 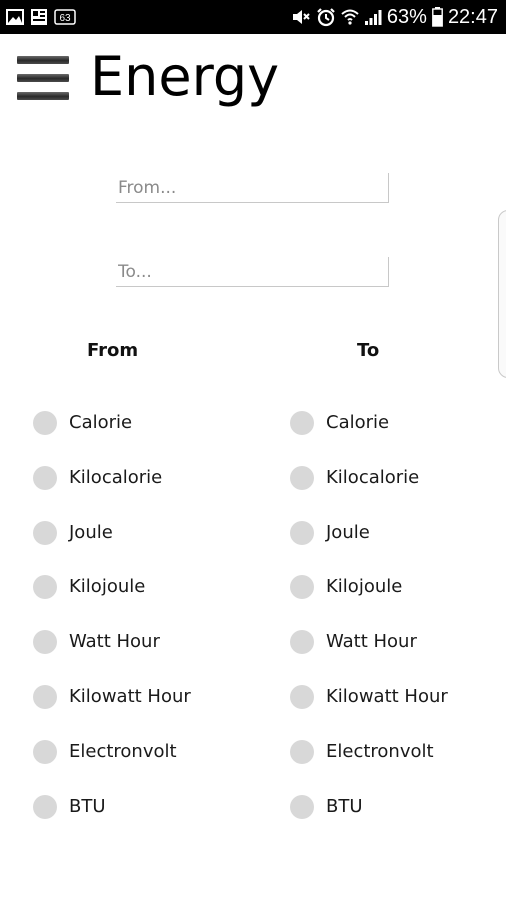 What do you see at coordinates (368, 350) in the screenshot?
I see `to-column-header: To` at bounding box center [368, 350].